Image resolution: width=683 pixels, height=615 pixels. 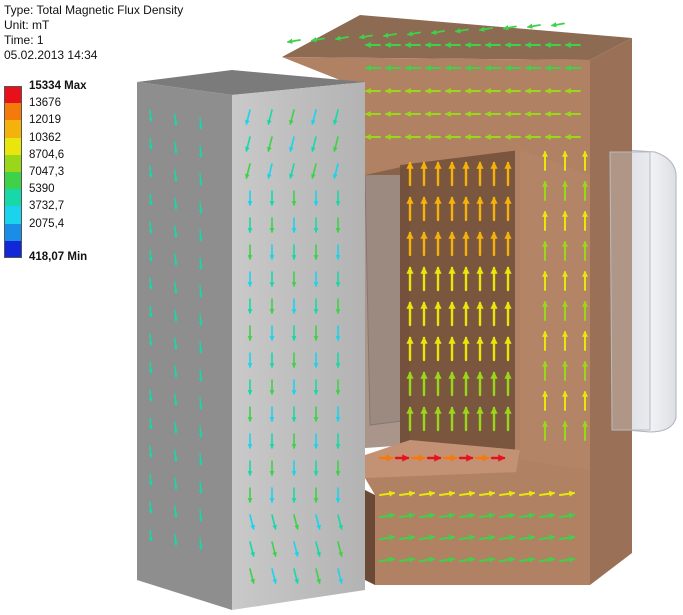 What do you see at coordinates (24, 40) in the screenshot?
I see `result-time-text: Time: 1` at bounding box center [24, 40].